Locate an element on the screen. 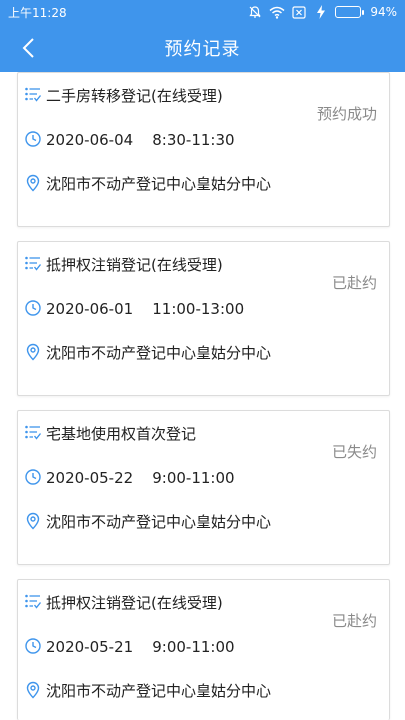 The image size is (405, 720). record-time-row: 2020-05-21 9:00-11:00 is located at coordinates (129, 647).